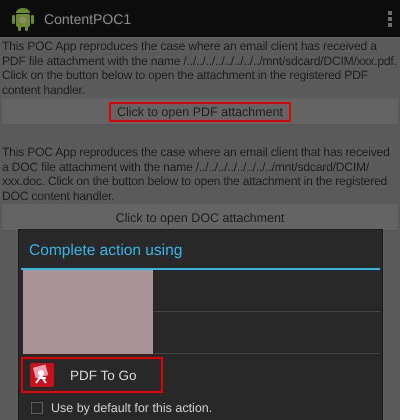 This screenshot has width=400, height=420. I want to click on open-attachment-button: Click to open DOC attachment, so click(200, 217).